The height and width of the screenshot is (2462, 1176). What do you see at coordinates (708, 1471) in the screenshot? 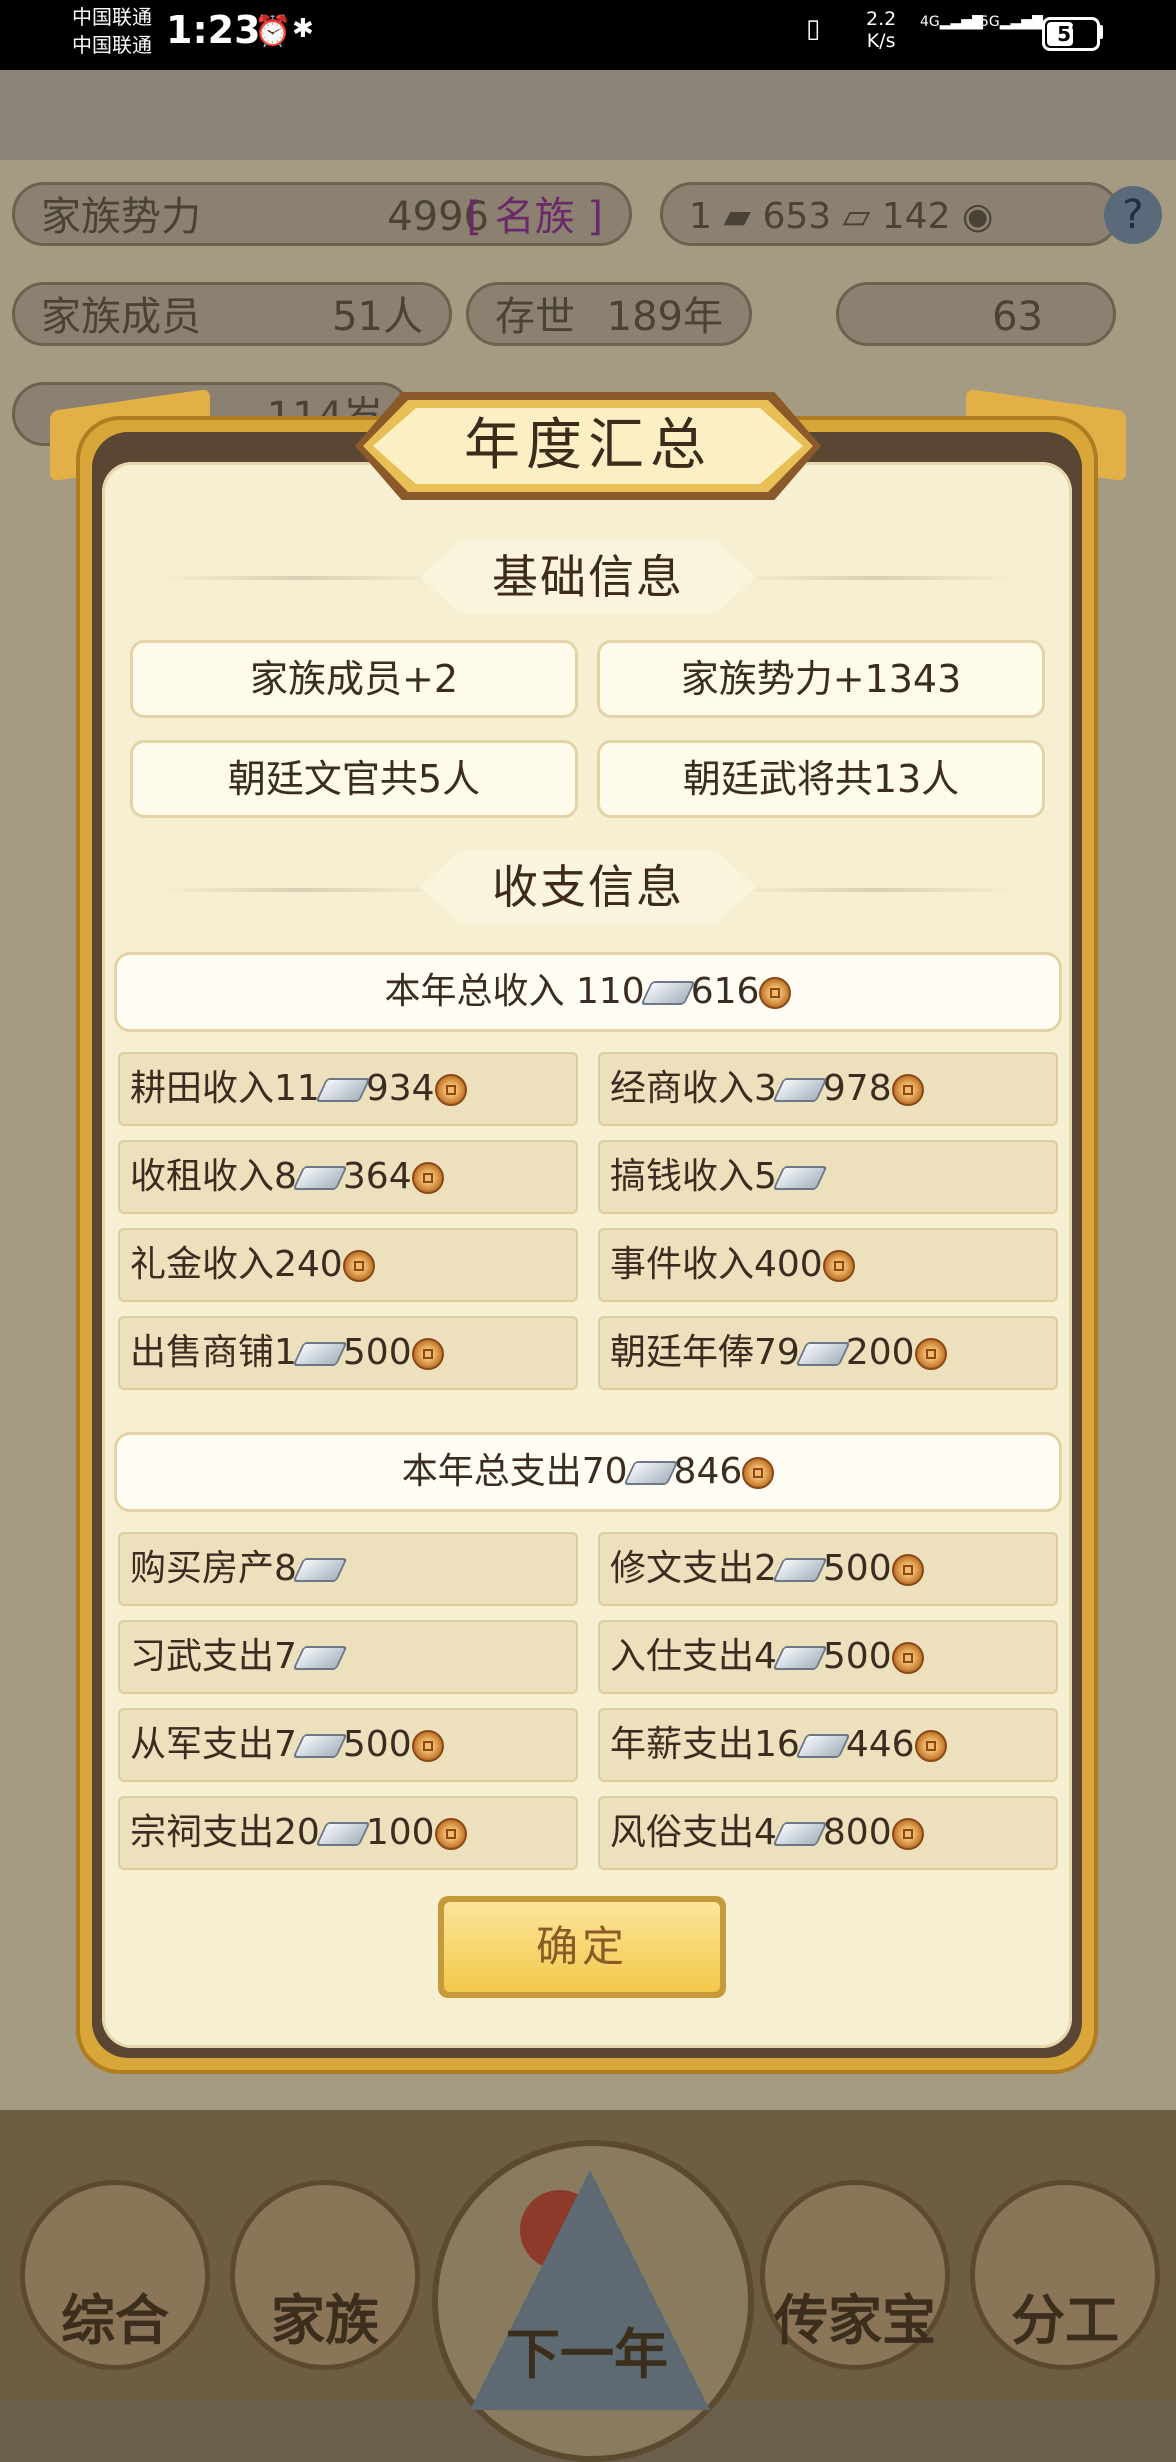
I see `expense-total-copper: 846` at bounding box center [708, 1471].